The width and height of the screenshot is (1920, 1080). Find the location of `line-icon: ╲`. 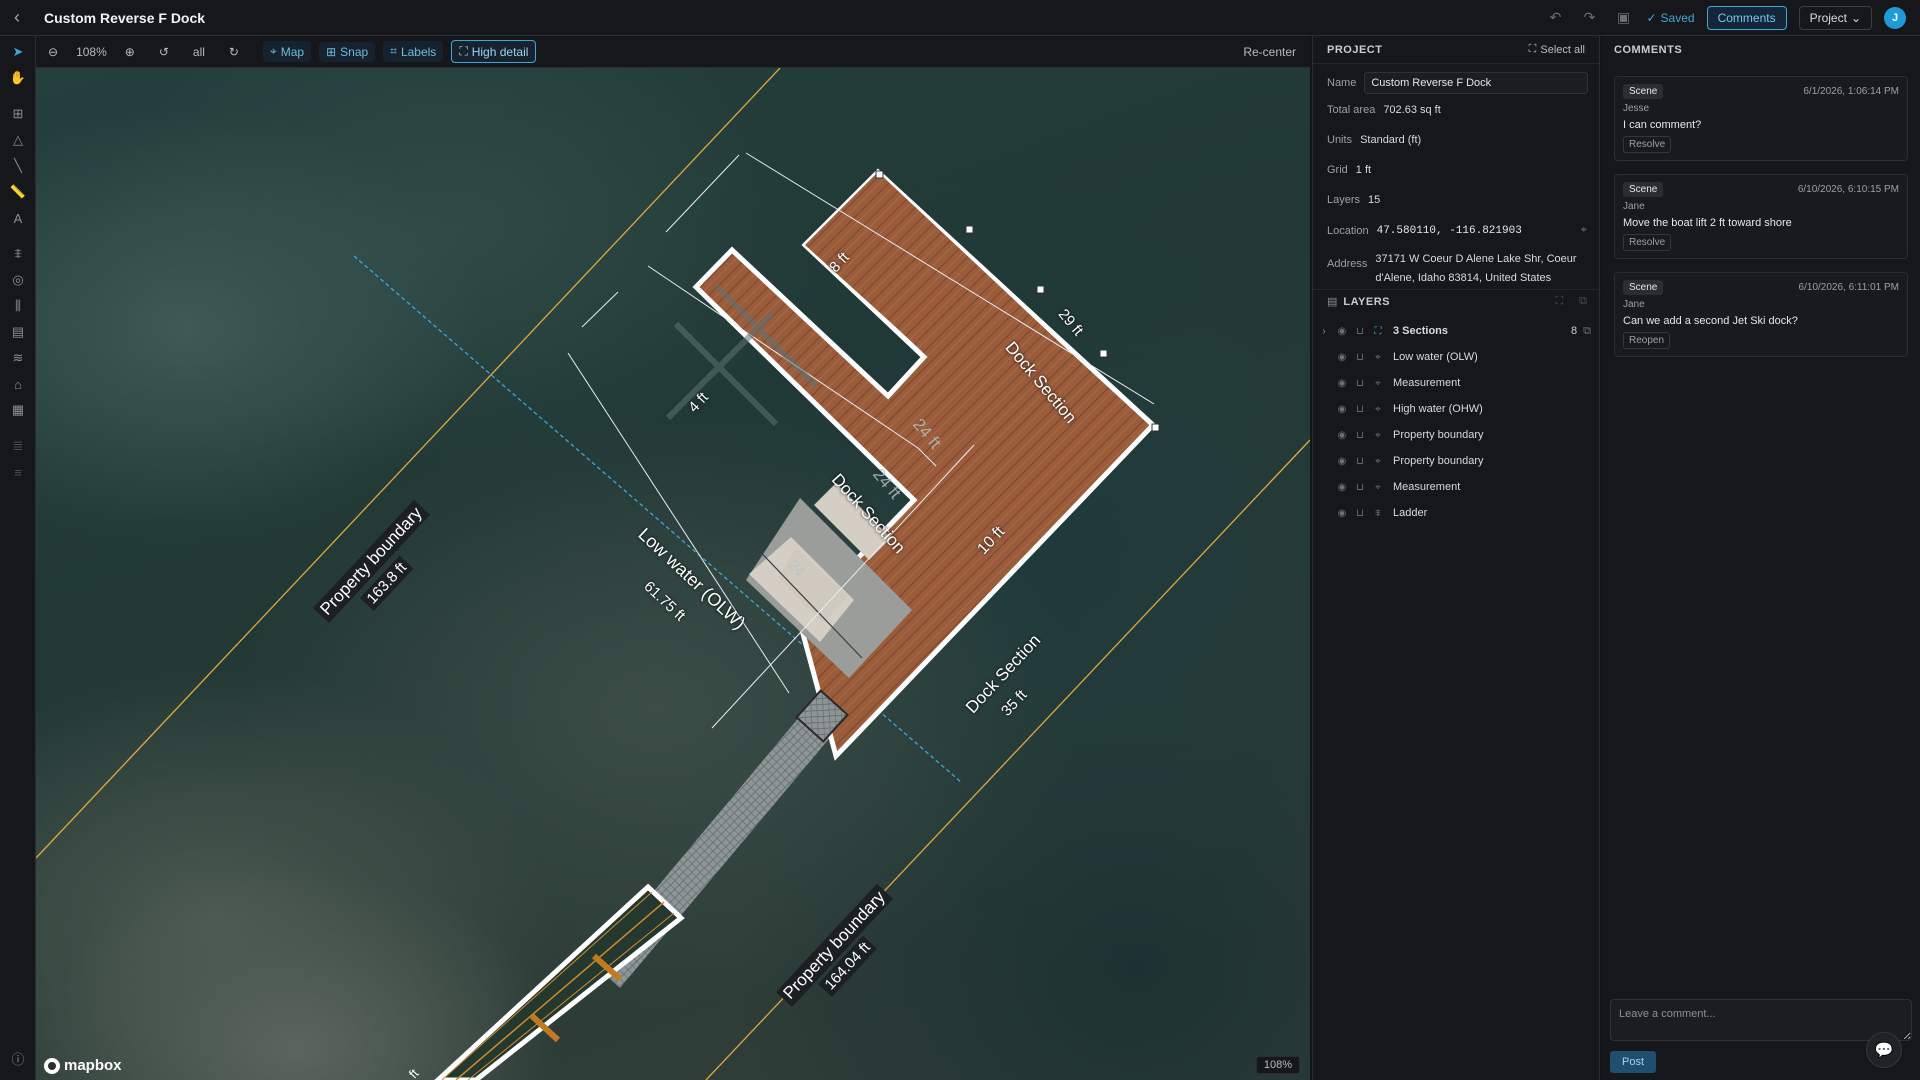

line-icon: ╲ is located at coordinates (18, 166).